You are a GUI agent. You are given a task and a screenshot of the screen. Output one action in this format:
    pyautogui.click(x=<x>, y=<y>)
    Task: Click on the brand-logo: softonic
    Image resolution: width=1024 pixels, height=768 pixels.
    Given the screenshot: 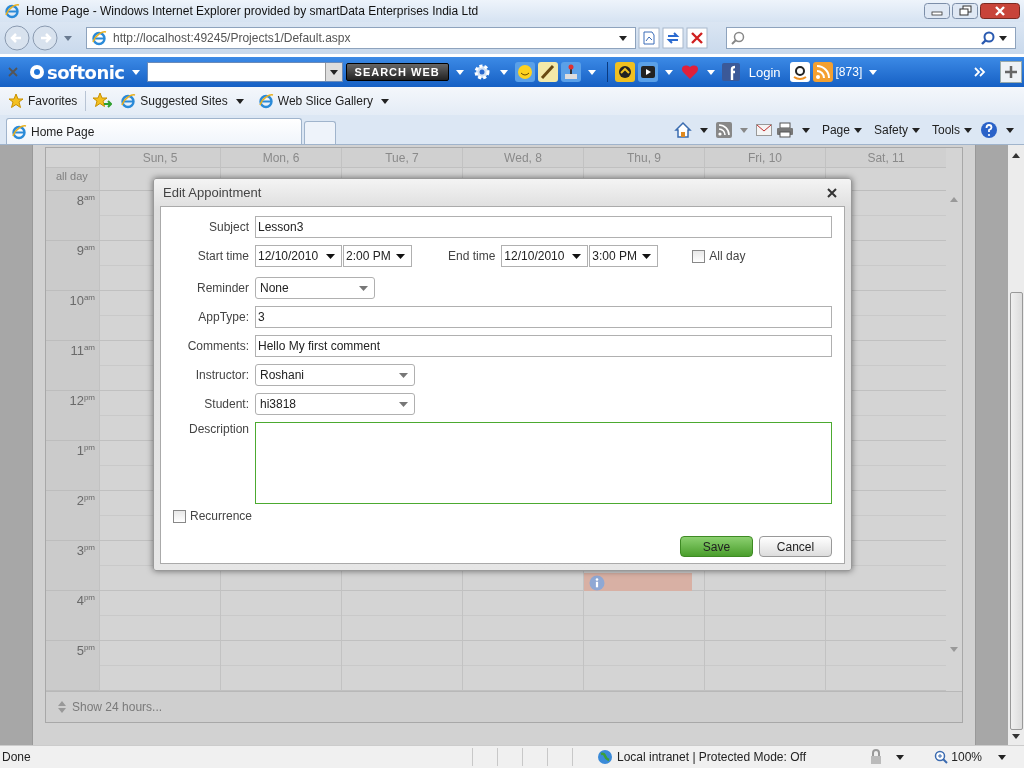 What is the action you would take?
    pyautogui.click(x=77, y=72)
    